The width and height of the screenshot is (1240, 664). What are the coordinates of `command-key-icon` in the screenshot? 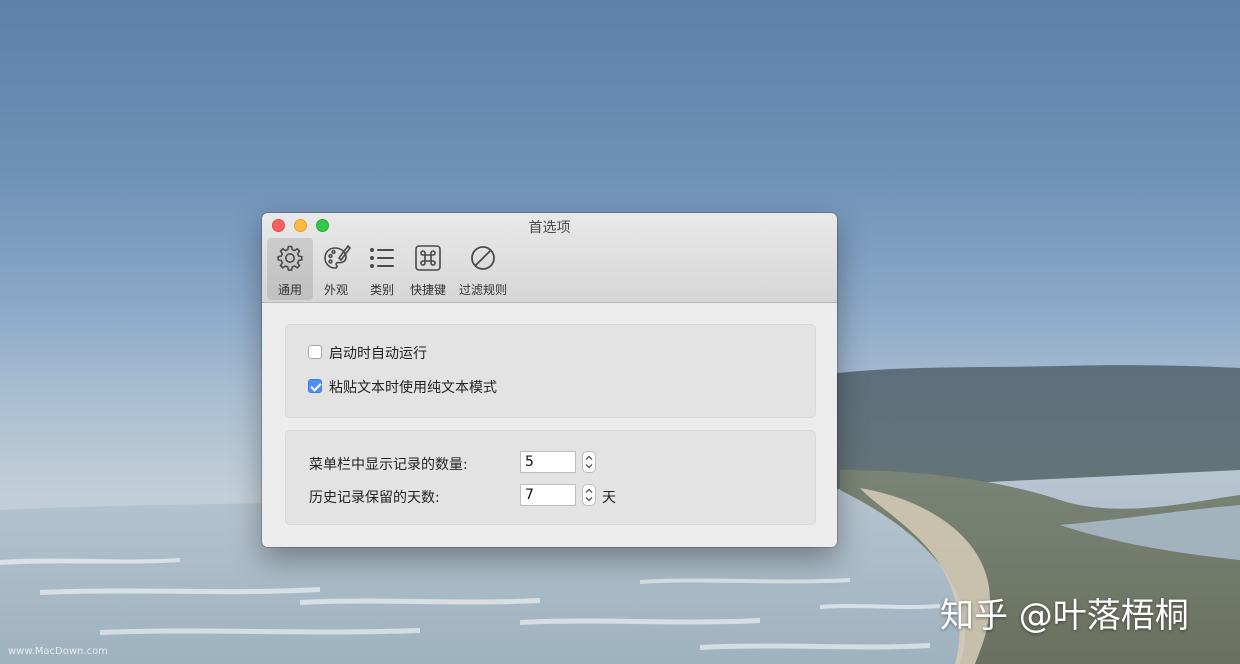 It's located at (428, 258).